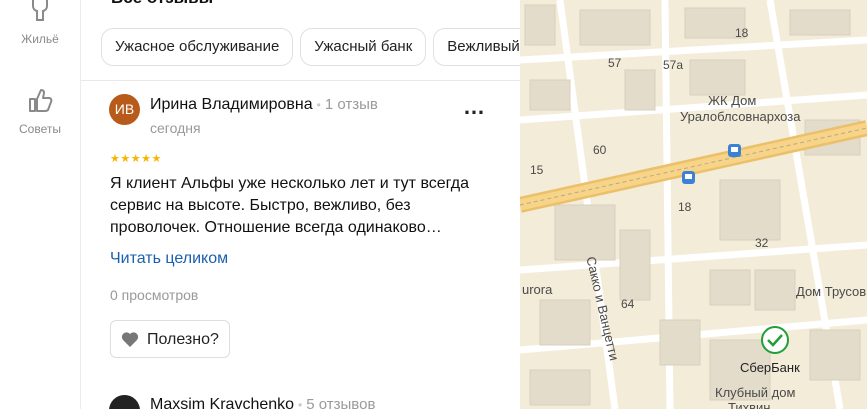 This screenshot has width=867, height=409. What do you see at coordinates (740, 116) in the screenshot?
I see `map-label-jk-name: Уралоблсовнархоза` at bounding box center [740, 116].